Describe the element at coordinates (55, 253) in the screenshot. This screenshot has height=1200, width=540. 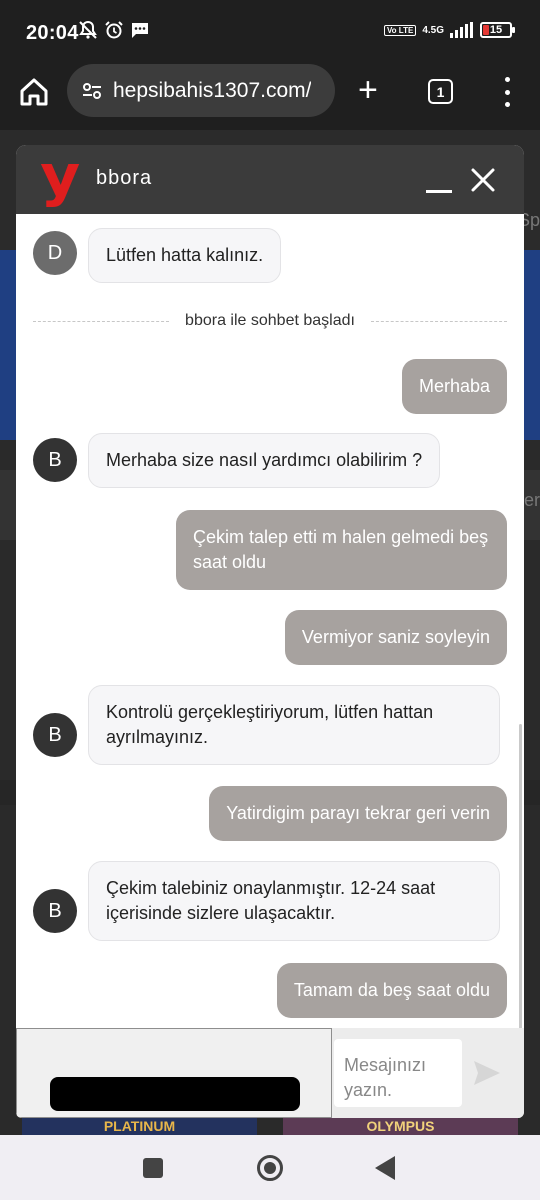
I see `agent-avatar: D` at that location.